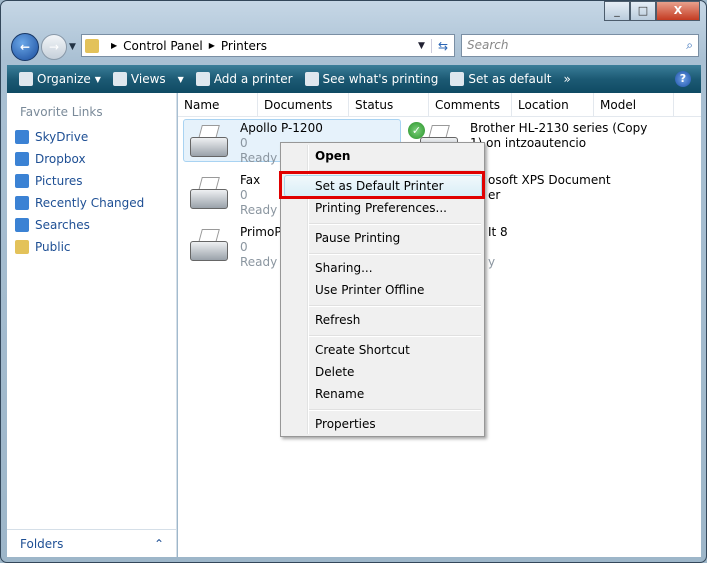 The width and height of the screenshot is (707, 563). What do you see at coordinates (163, 46) in the screenshot?
I see `breadcrumb-control-panel: Control Panel` at bounding box center [163, 46].